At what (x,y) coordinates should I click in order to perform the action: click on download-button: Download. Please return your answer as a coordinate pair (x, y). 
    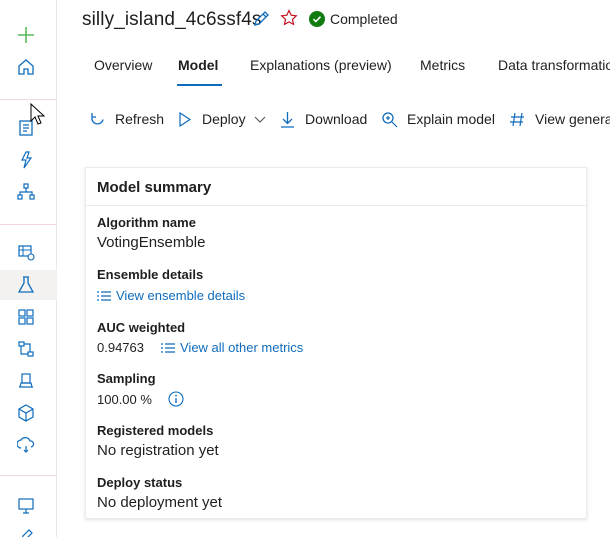
    Looking at the image, I should click on (323, 119).